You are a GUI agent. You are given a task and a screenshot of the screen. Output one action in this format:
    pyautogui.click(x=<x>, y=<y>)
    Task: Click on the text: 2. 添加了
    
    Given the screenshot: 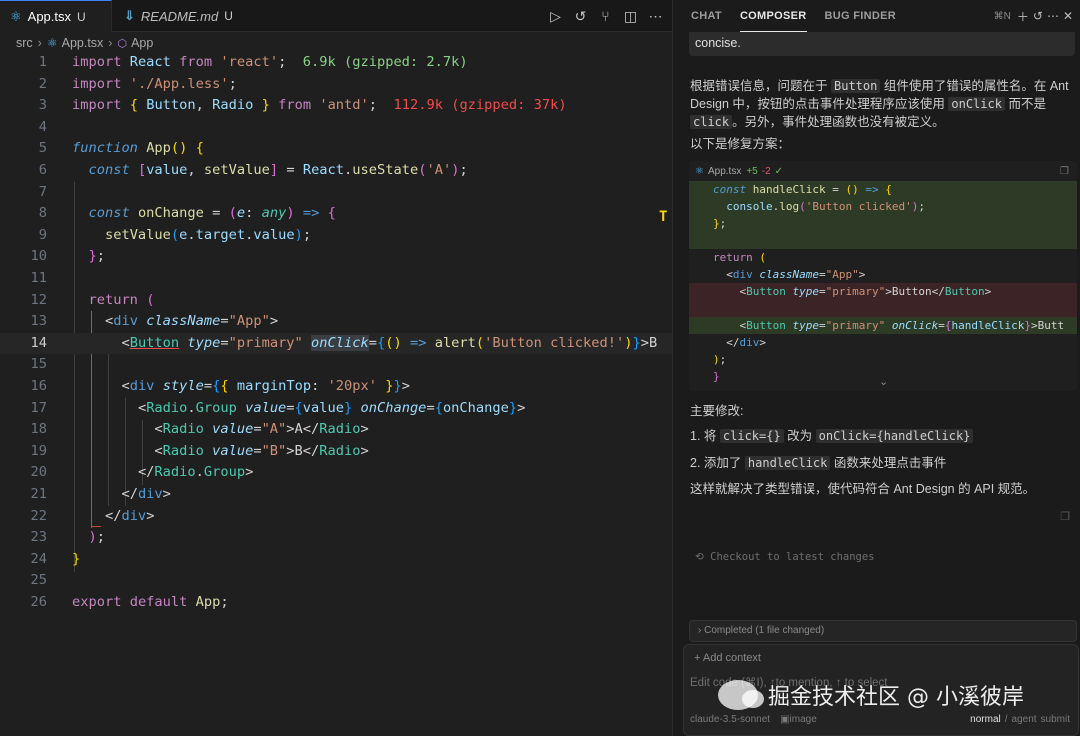 What is the action you would take?
    pyautogui.click(x=716, y=463)
    